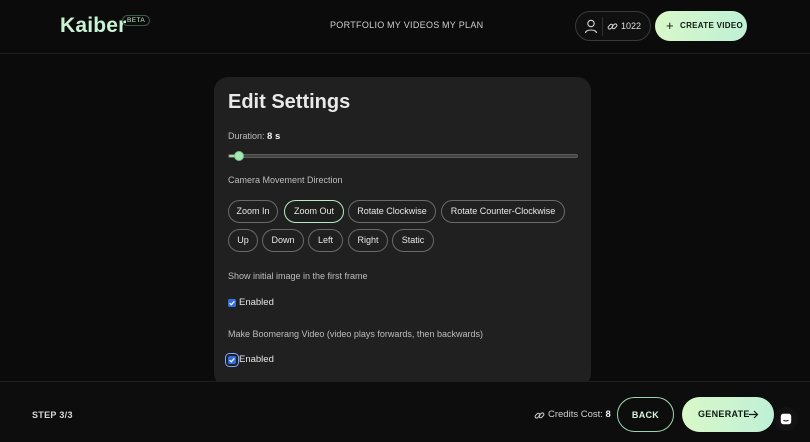 The image size is (810, 442). What do you see at coordinates (256, 302) in the screenshot?
I see `initial-image-enabled-label: Enabled` at bounding box center [256, 302].